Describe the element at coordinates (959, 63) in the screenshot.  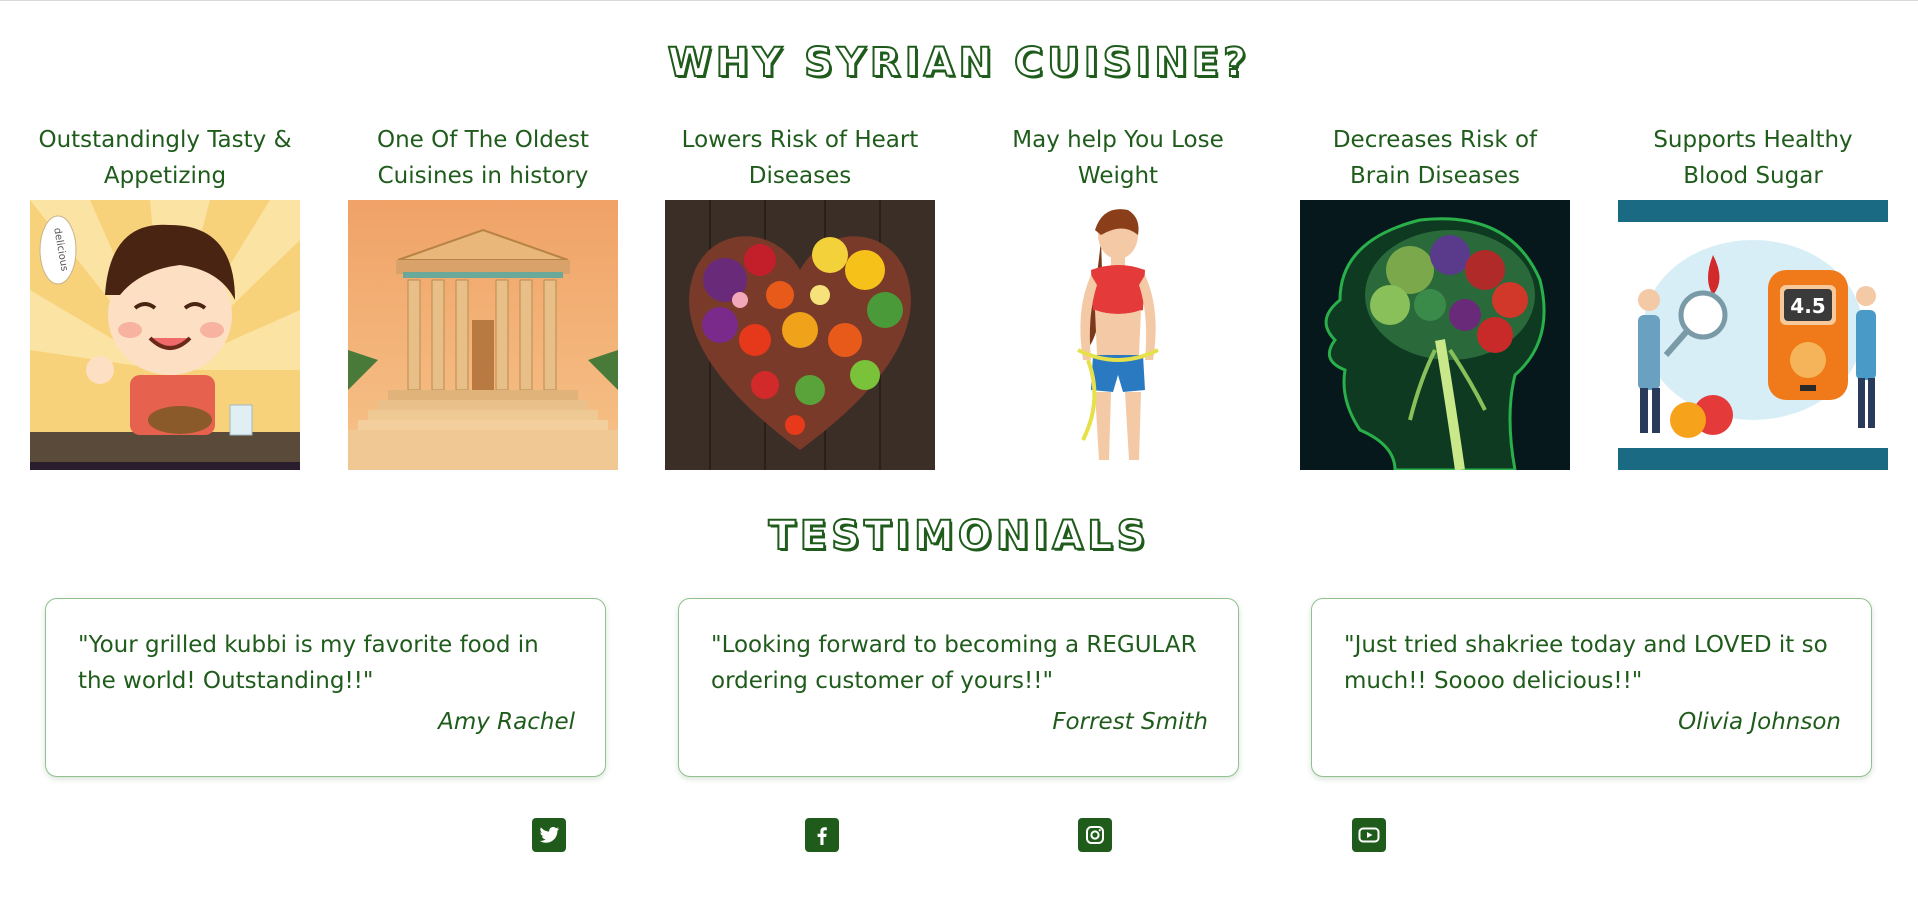
I see `why-syrian-cuisine-heading: WHY SYRIAN CUISINE?` at that location.